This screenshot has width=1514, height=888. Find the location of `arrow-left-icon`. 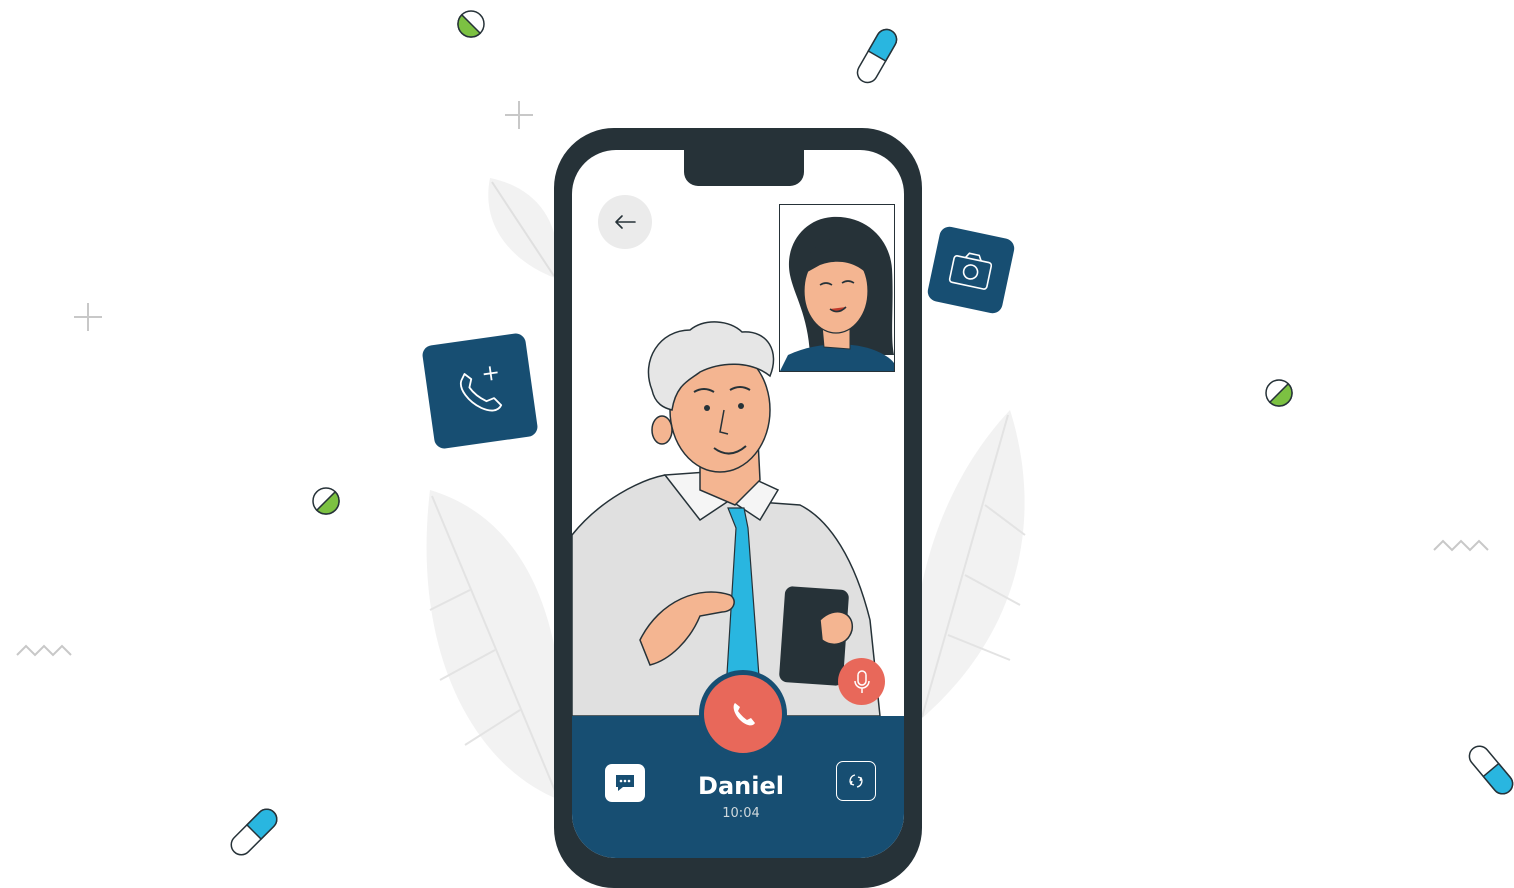

arrow-left-icon is located at coordinates (625, 222).